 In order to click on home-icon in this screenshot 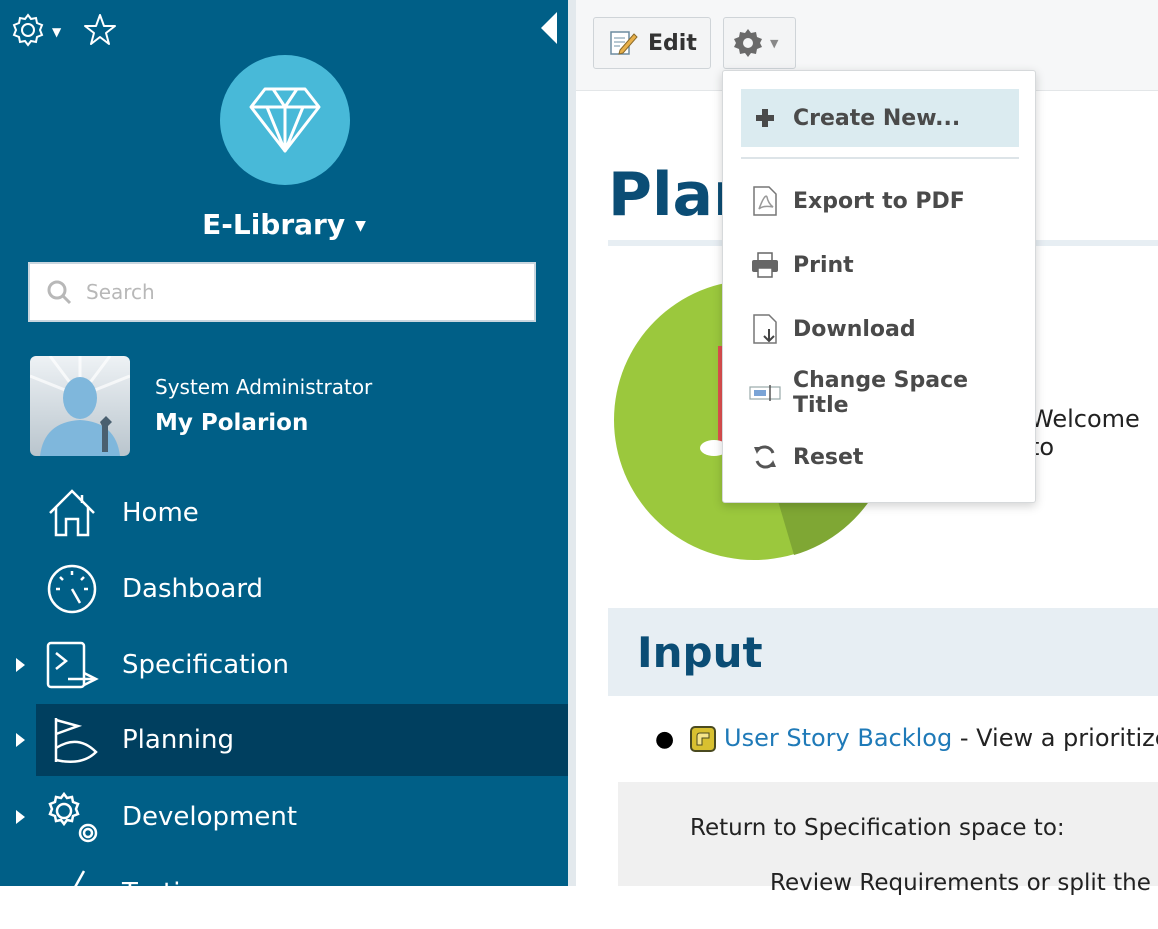, I will do `click(72, 513)`.